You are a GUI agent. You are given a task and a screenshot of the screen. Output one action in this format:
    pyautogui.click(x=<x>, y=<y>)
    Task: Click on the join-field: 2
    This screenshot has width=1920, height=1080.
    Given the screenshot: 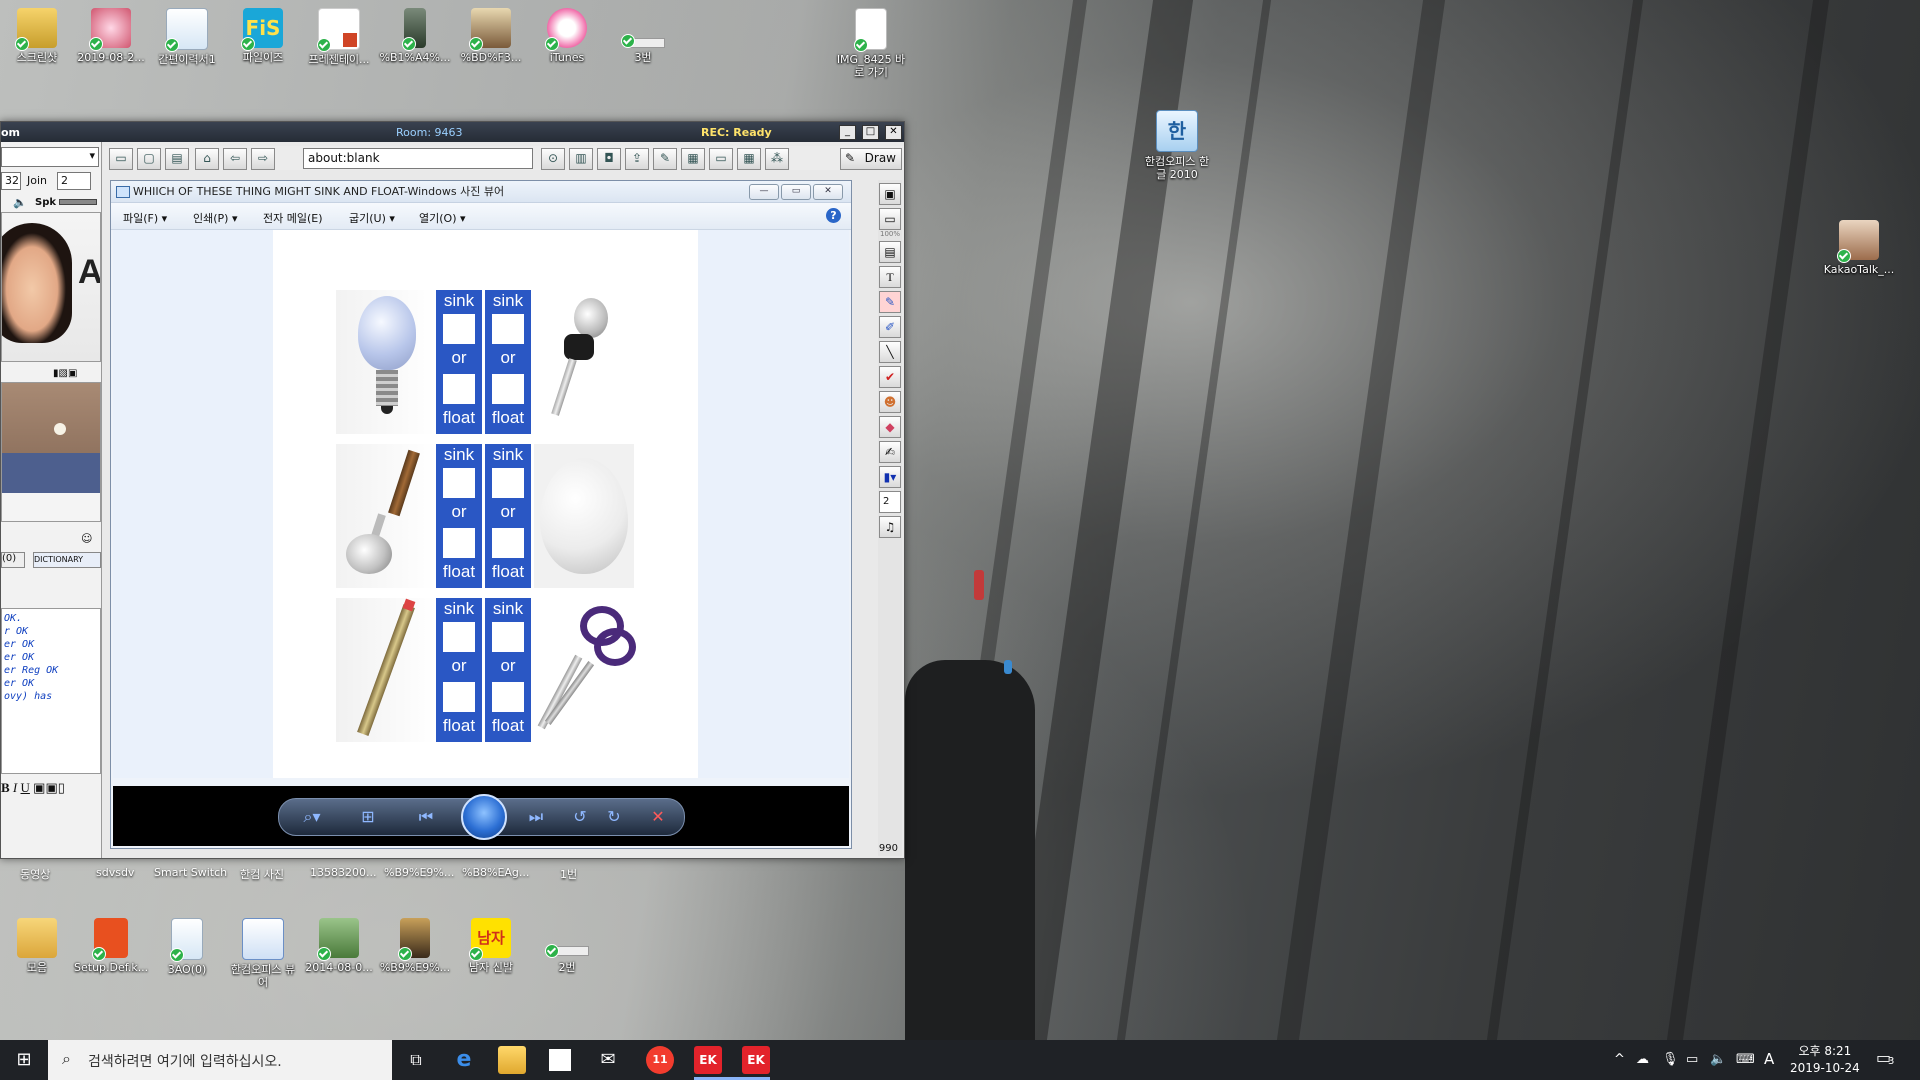 What is the action you would take?
    pyautogui.click(x=74, y=181)
    